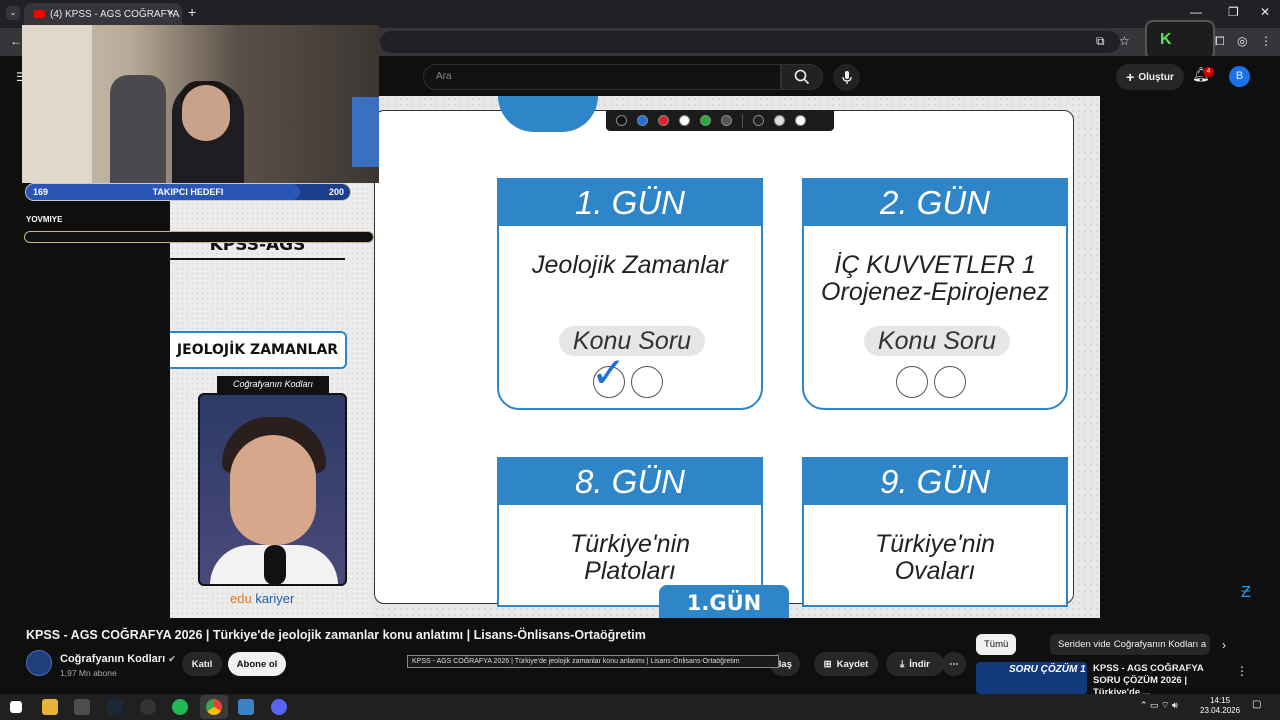  What do you see at coordinates (663, 120) in the screenshot?
I see `pen-red-swatch` at bounding box center [663, 120].